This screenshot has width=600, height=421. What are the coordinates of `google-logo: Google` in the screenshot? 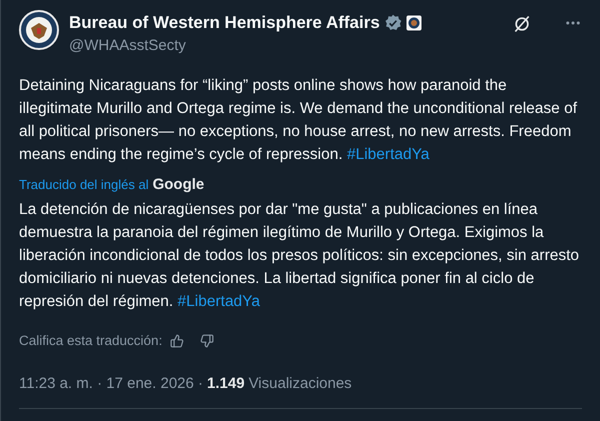 It's located at (178, 184).